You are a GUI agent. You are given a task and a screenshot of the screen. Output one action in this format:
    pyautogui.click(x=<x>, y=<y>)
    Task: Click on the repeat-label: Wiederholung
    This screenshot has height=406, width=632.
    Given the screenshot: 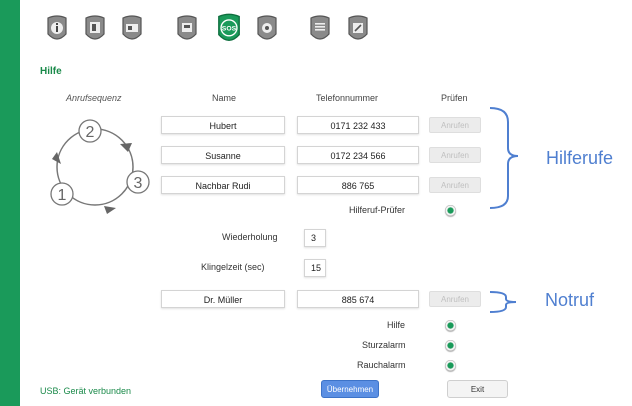 What is the action you would take?
    pyautogui.click(x=250, y=237)
    